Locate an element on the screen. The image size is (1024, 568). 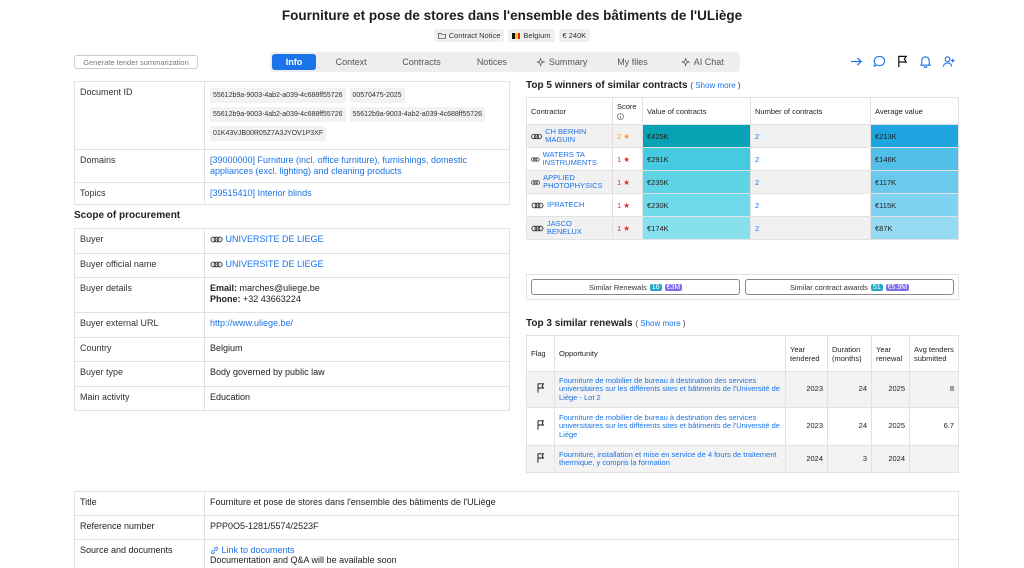
contractor-link: WATERS TA INSTRUMENTS is located at coordinates (575, 159).